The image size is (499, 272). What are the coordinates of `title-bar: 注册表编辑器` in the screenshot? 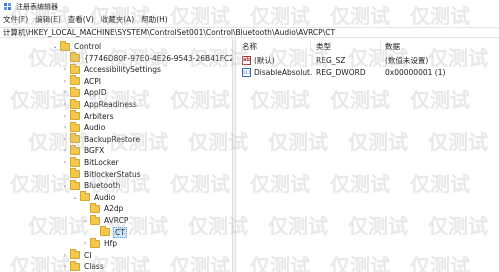 It's located at (249, 6).